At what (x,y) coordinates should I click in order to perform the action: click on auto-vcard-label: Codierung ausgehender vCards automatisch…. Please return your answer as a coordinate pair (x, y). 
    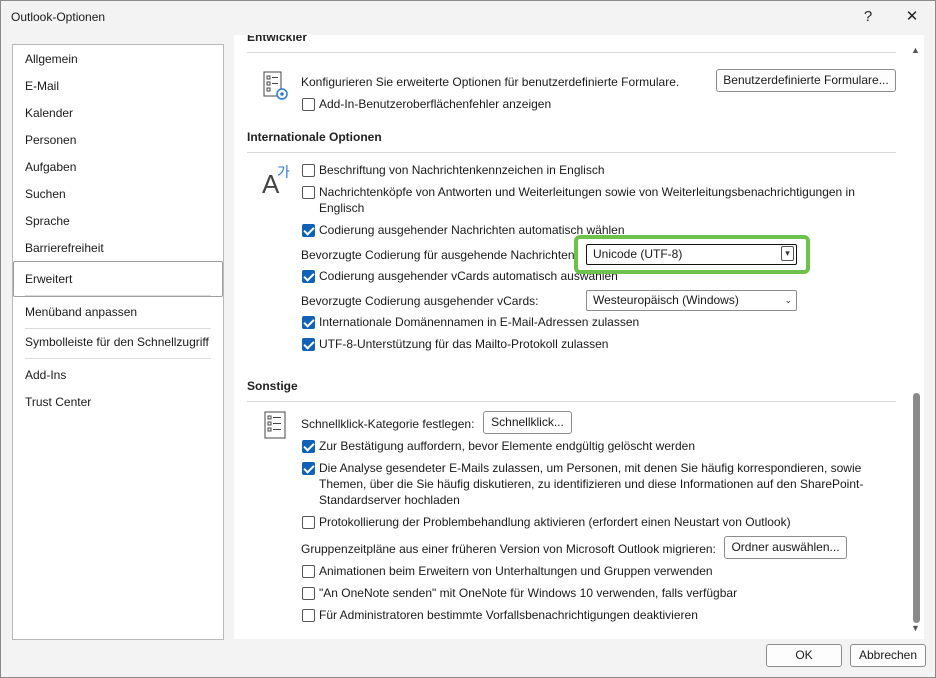
    Looking at the image, I should click on (468, 276).